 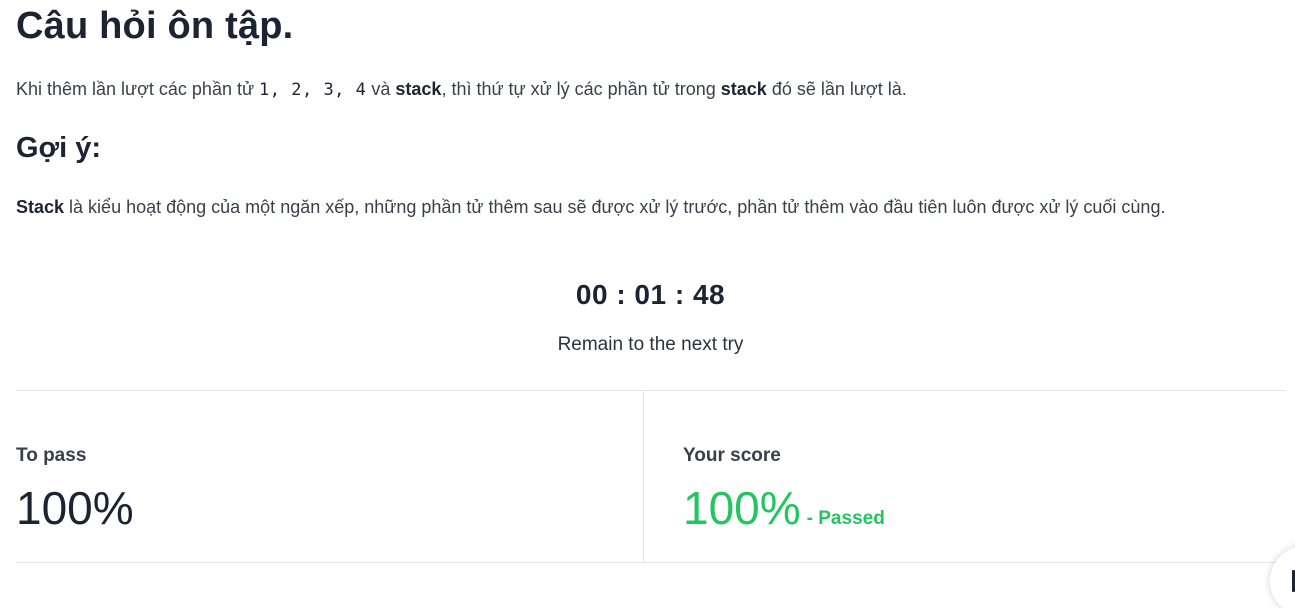 I want to click on to-pass-value: 100%, so click(x=75, y=508).